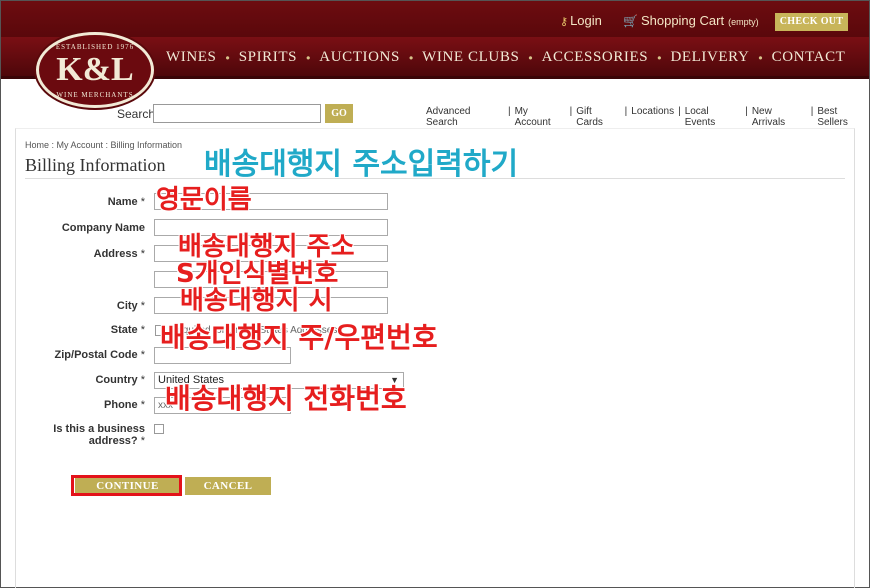  I want to click on nav-contact: CONTACT, so click(809, 57).